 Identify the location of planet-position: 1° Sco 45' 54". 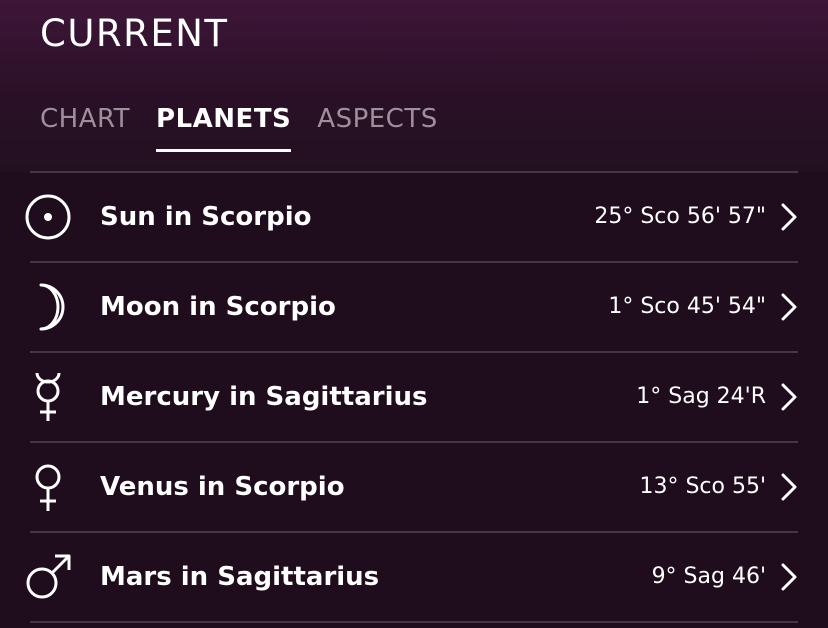
(687, 306).